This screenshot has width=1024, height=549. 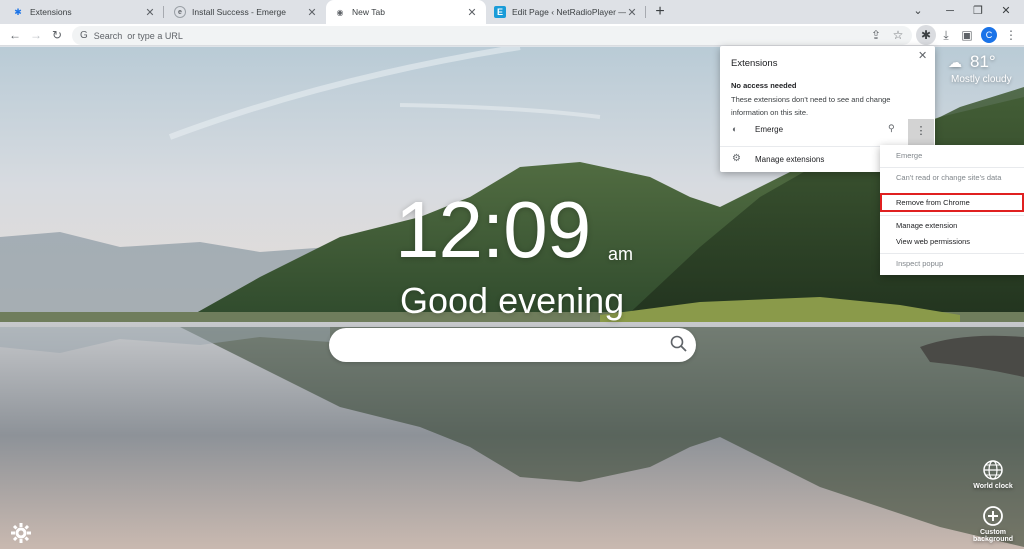 I want to click on menu-item-manage-extension: Manage extension, so click(x=952, y=226).